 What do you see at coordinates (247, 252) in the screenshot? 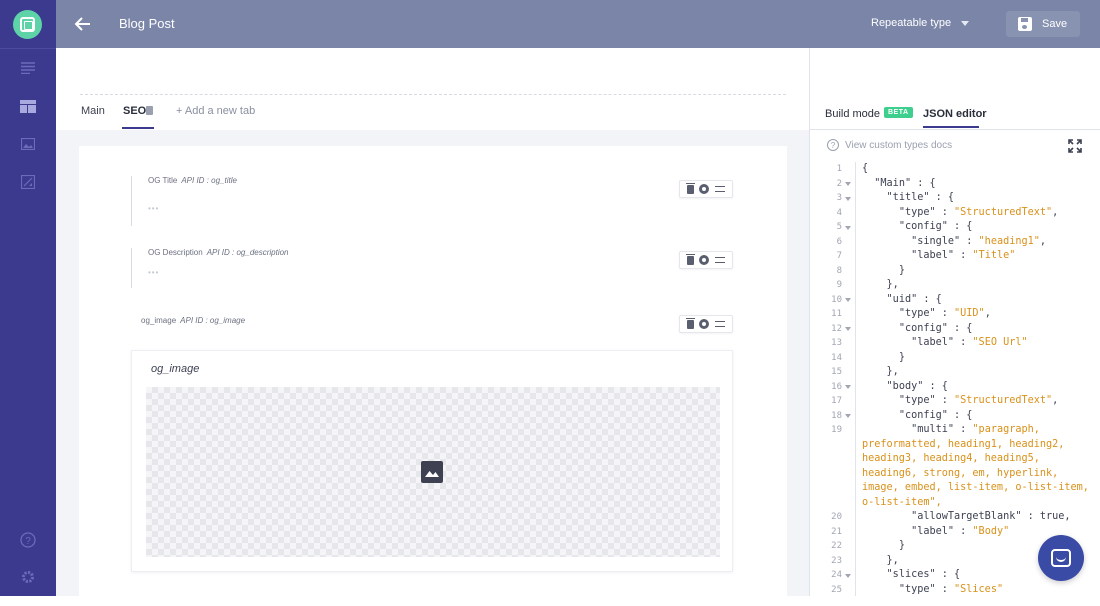
I see `field-api-id: API ID : og_description` at bounding box center [247, 252].